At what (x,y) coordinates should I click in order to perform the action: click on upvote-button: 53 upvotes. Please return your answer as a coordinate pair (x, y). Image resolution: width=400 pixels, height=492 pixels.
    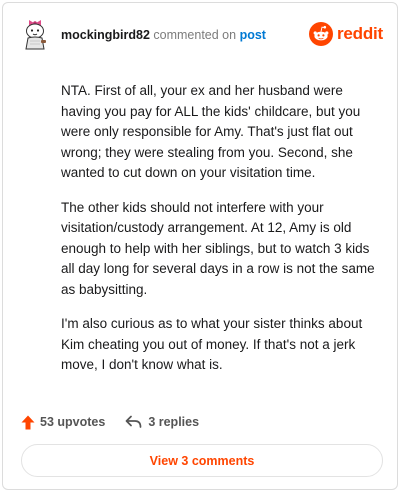
    Looking at the image, I should click on (63, 422).